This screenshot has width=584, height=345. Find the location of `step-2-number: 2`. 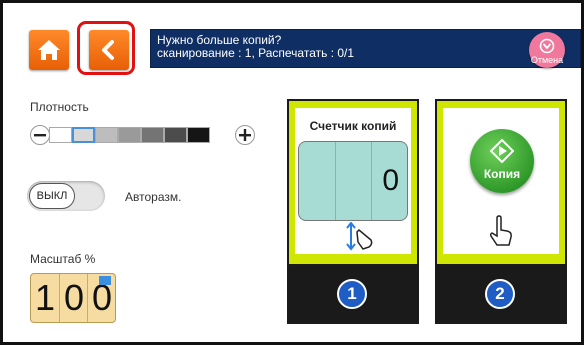

step-2-number: 2 is located at coordinates (500, 294).